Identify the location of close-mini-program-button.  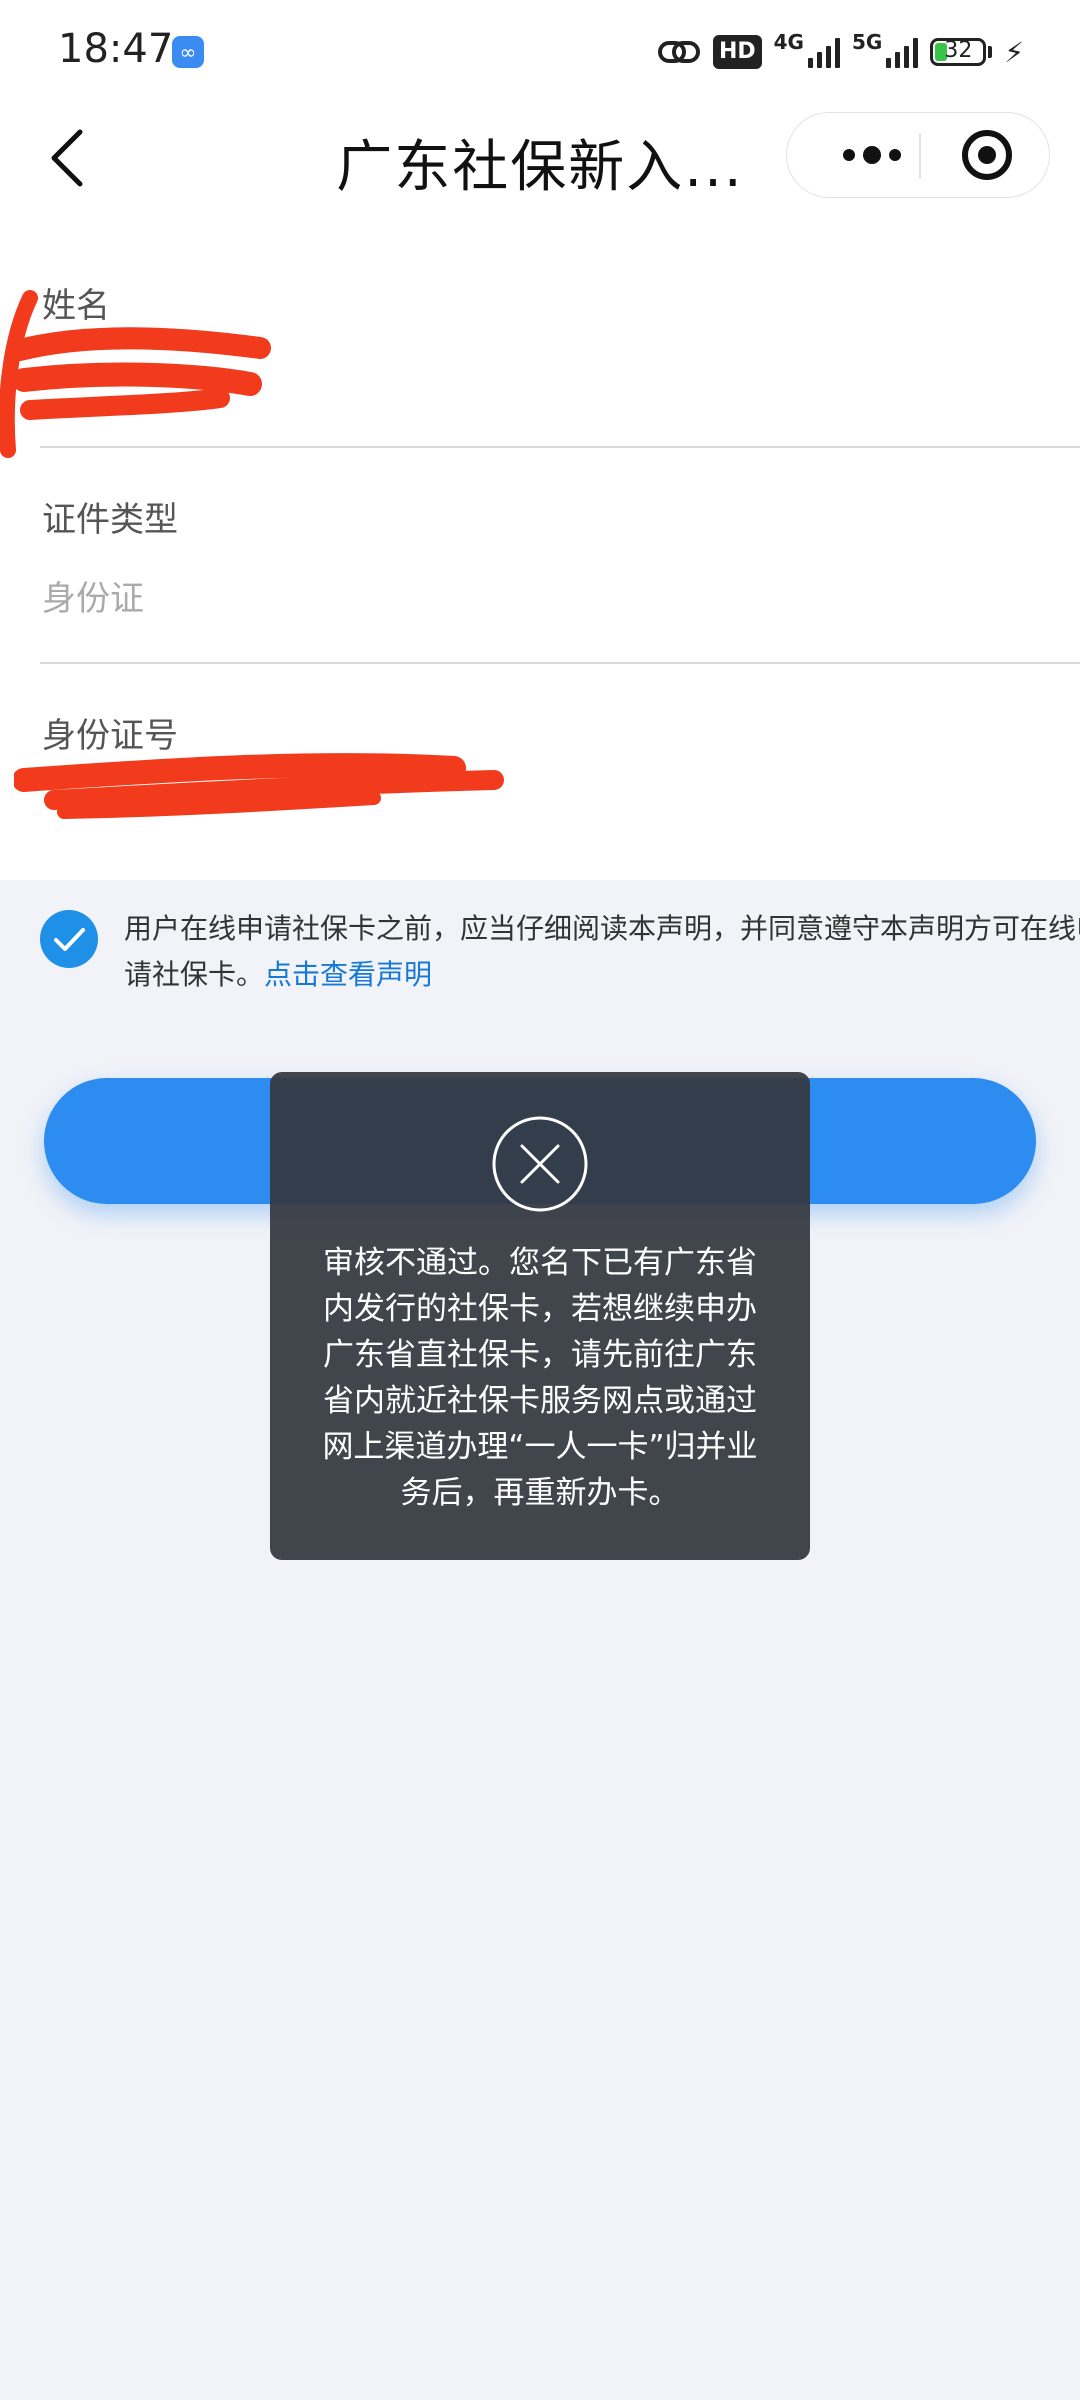
(987, 155).